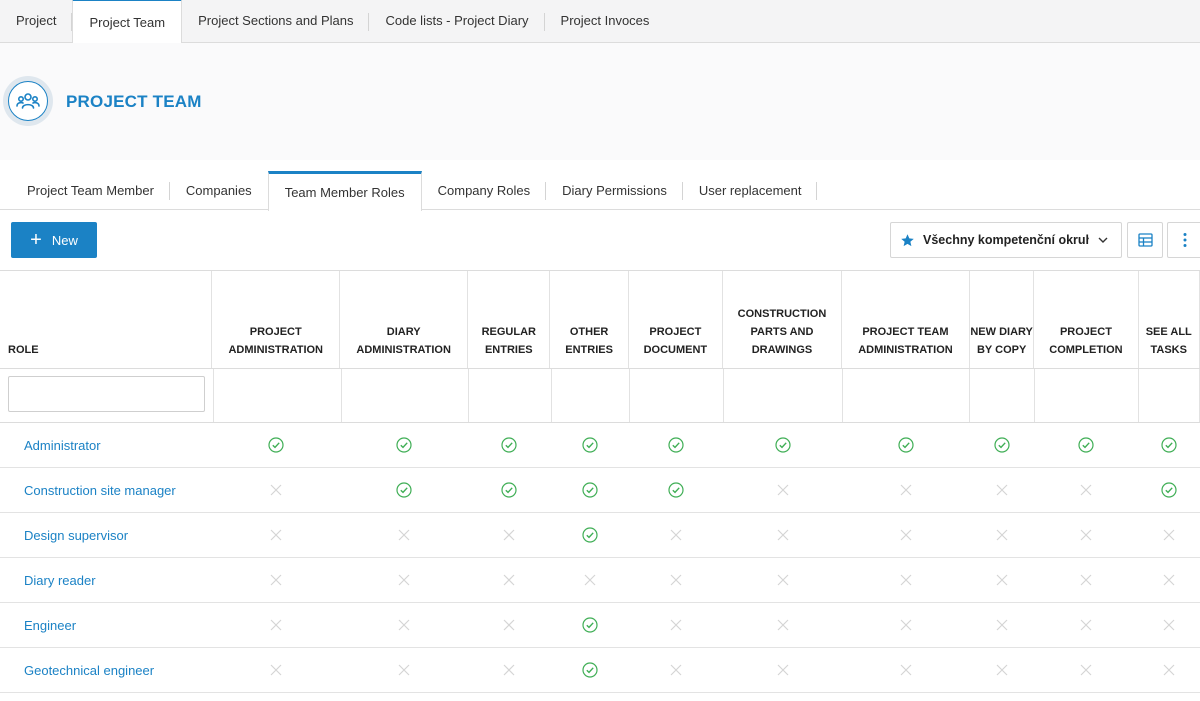 The width and height of the screenshot is (1200, 701). I want to click on tab-company-roles: Company Roles, so click(484, 190).